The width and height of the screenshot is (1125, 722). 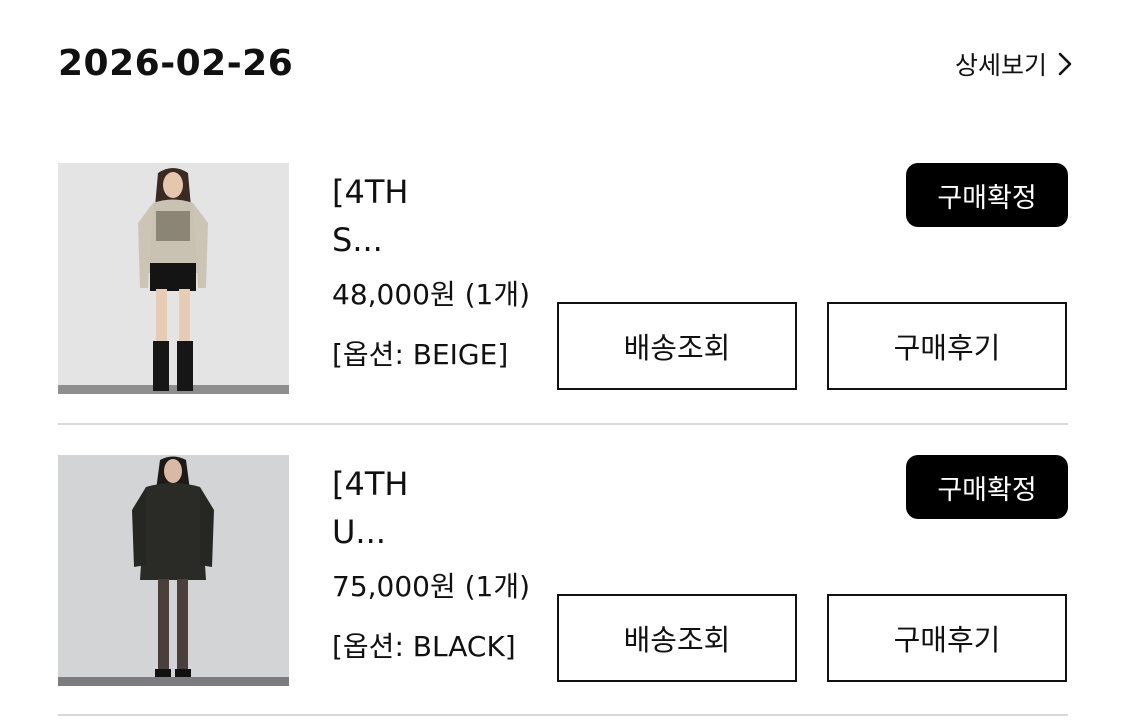 I want to click on product-price: 75,000원 (1개), so click(x=431, y=586).